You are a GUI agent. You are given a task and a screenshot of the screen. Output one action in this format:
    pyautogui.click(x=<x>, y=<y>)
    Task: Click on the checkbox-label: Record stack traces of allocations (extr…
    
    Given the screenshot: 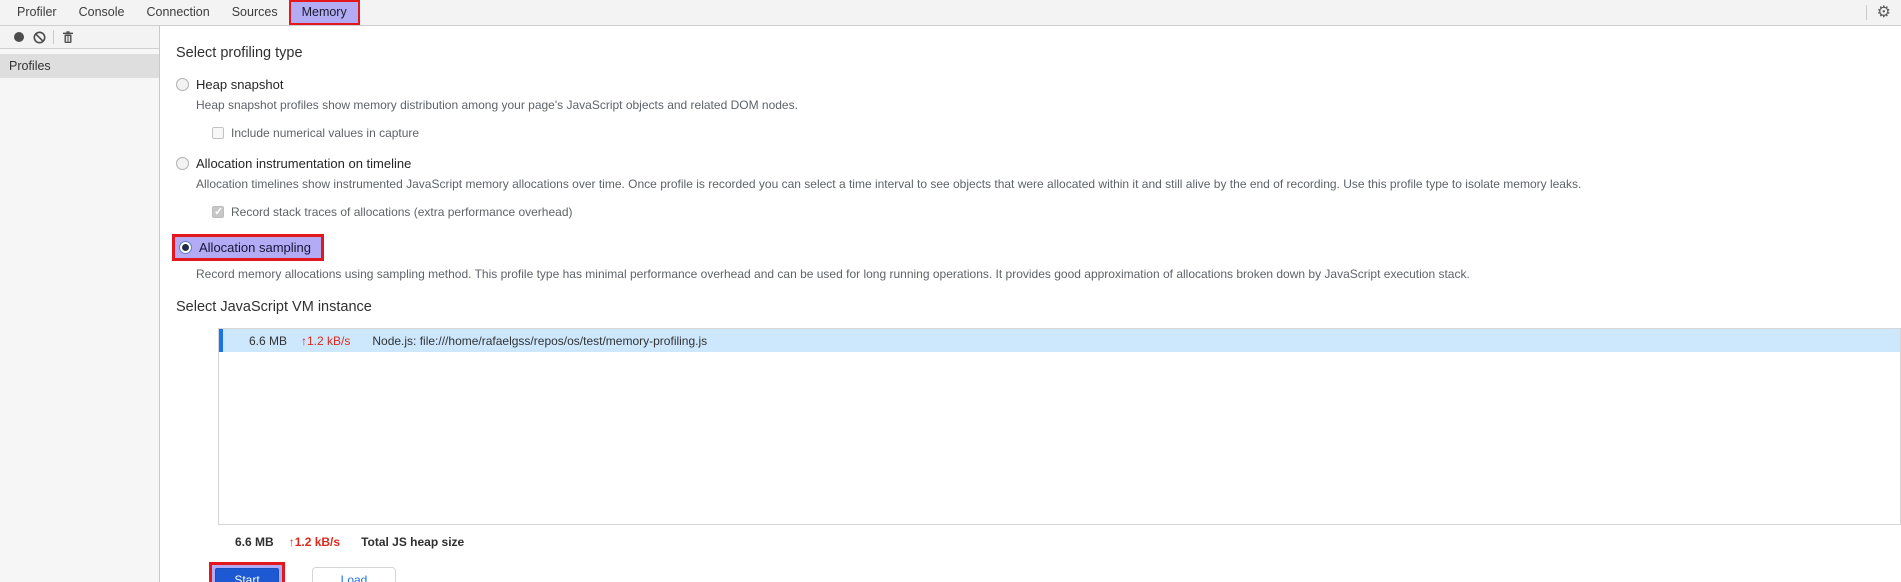 What is the action you would take?
    pyautogui.click(x=402, y=212)
    